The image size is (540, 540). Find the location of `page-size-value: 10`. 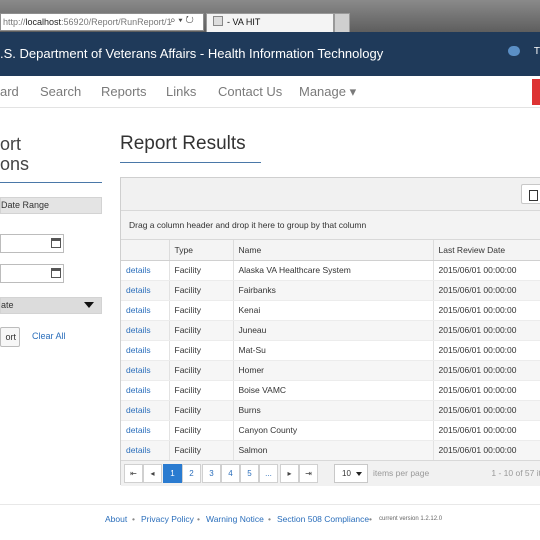

page-size-value: 10 is located at coordinates (346, 473).